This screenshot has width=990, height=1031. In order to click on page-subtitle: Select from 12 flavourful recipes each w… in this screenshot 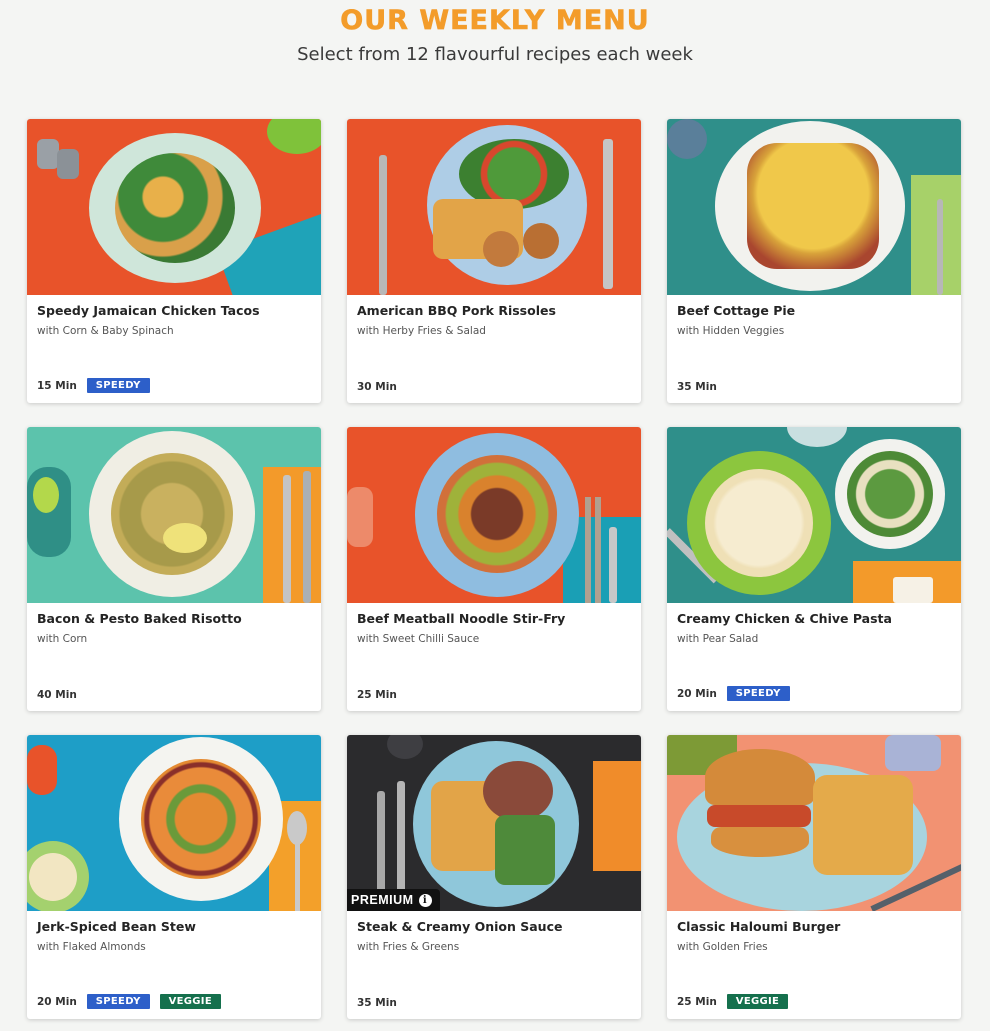, I will do `click(495, 54)`.